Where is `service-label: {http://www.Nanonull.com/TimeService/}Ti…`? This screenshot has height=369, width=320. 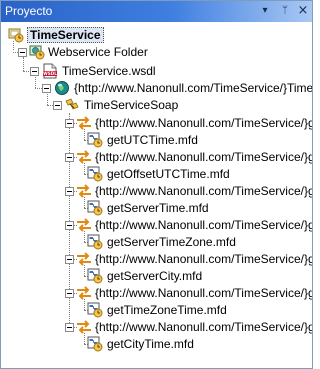
service-label: {http://www.Nanonull.com/TimeService/}Ti… is located at coordinates (193, 88).